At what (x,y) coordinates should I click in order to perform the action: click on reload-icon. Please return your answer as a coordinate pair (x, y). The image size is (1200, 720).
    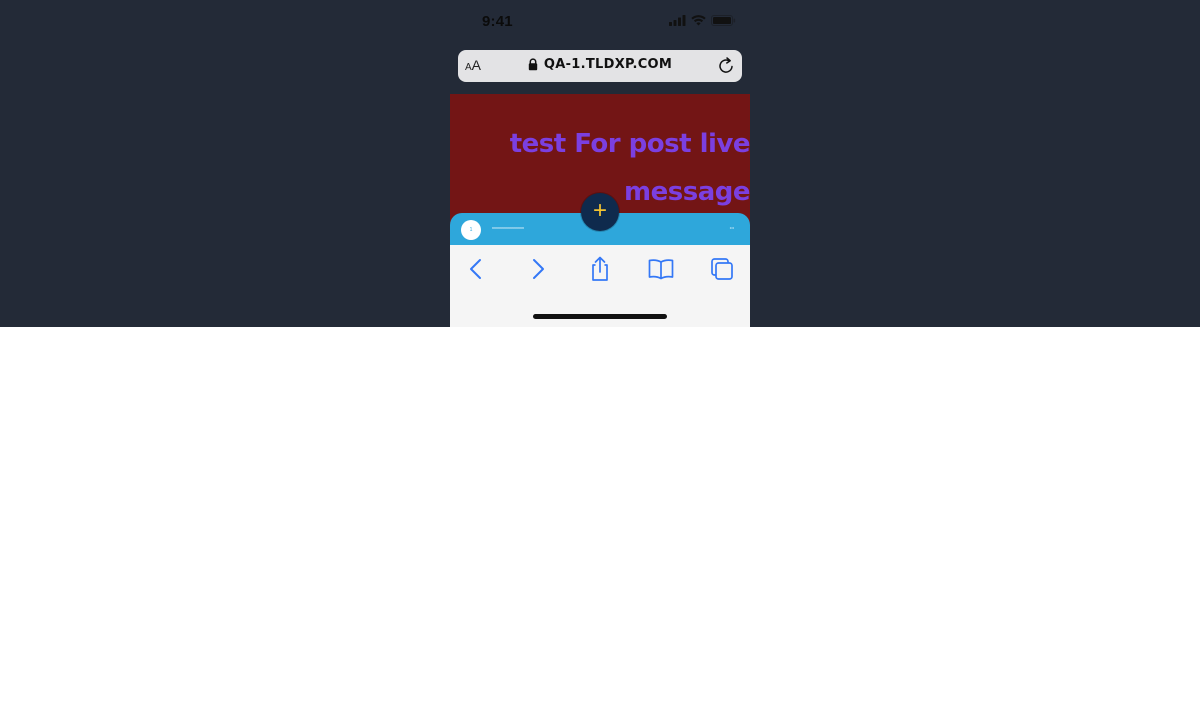
    Looking at the image, I should click on (726, 66).